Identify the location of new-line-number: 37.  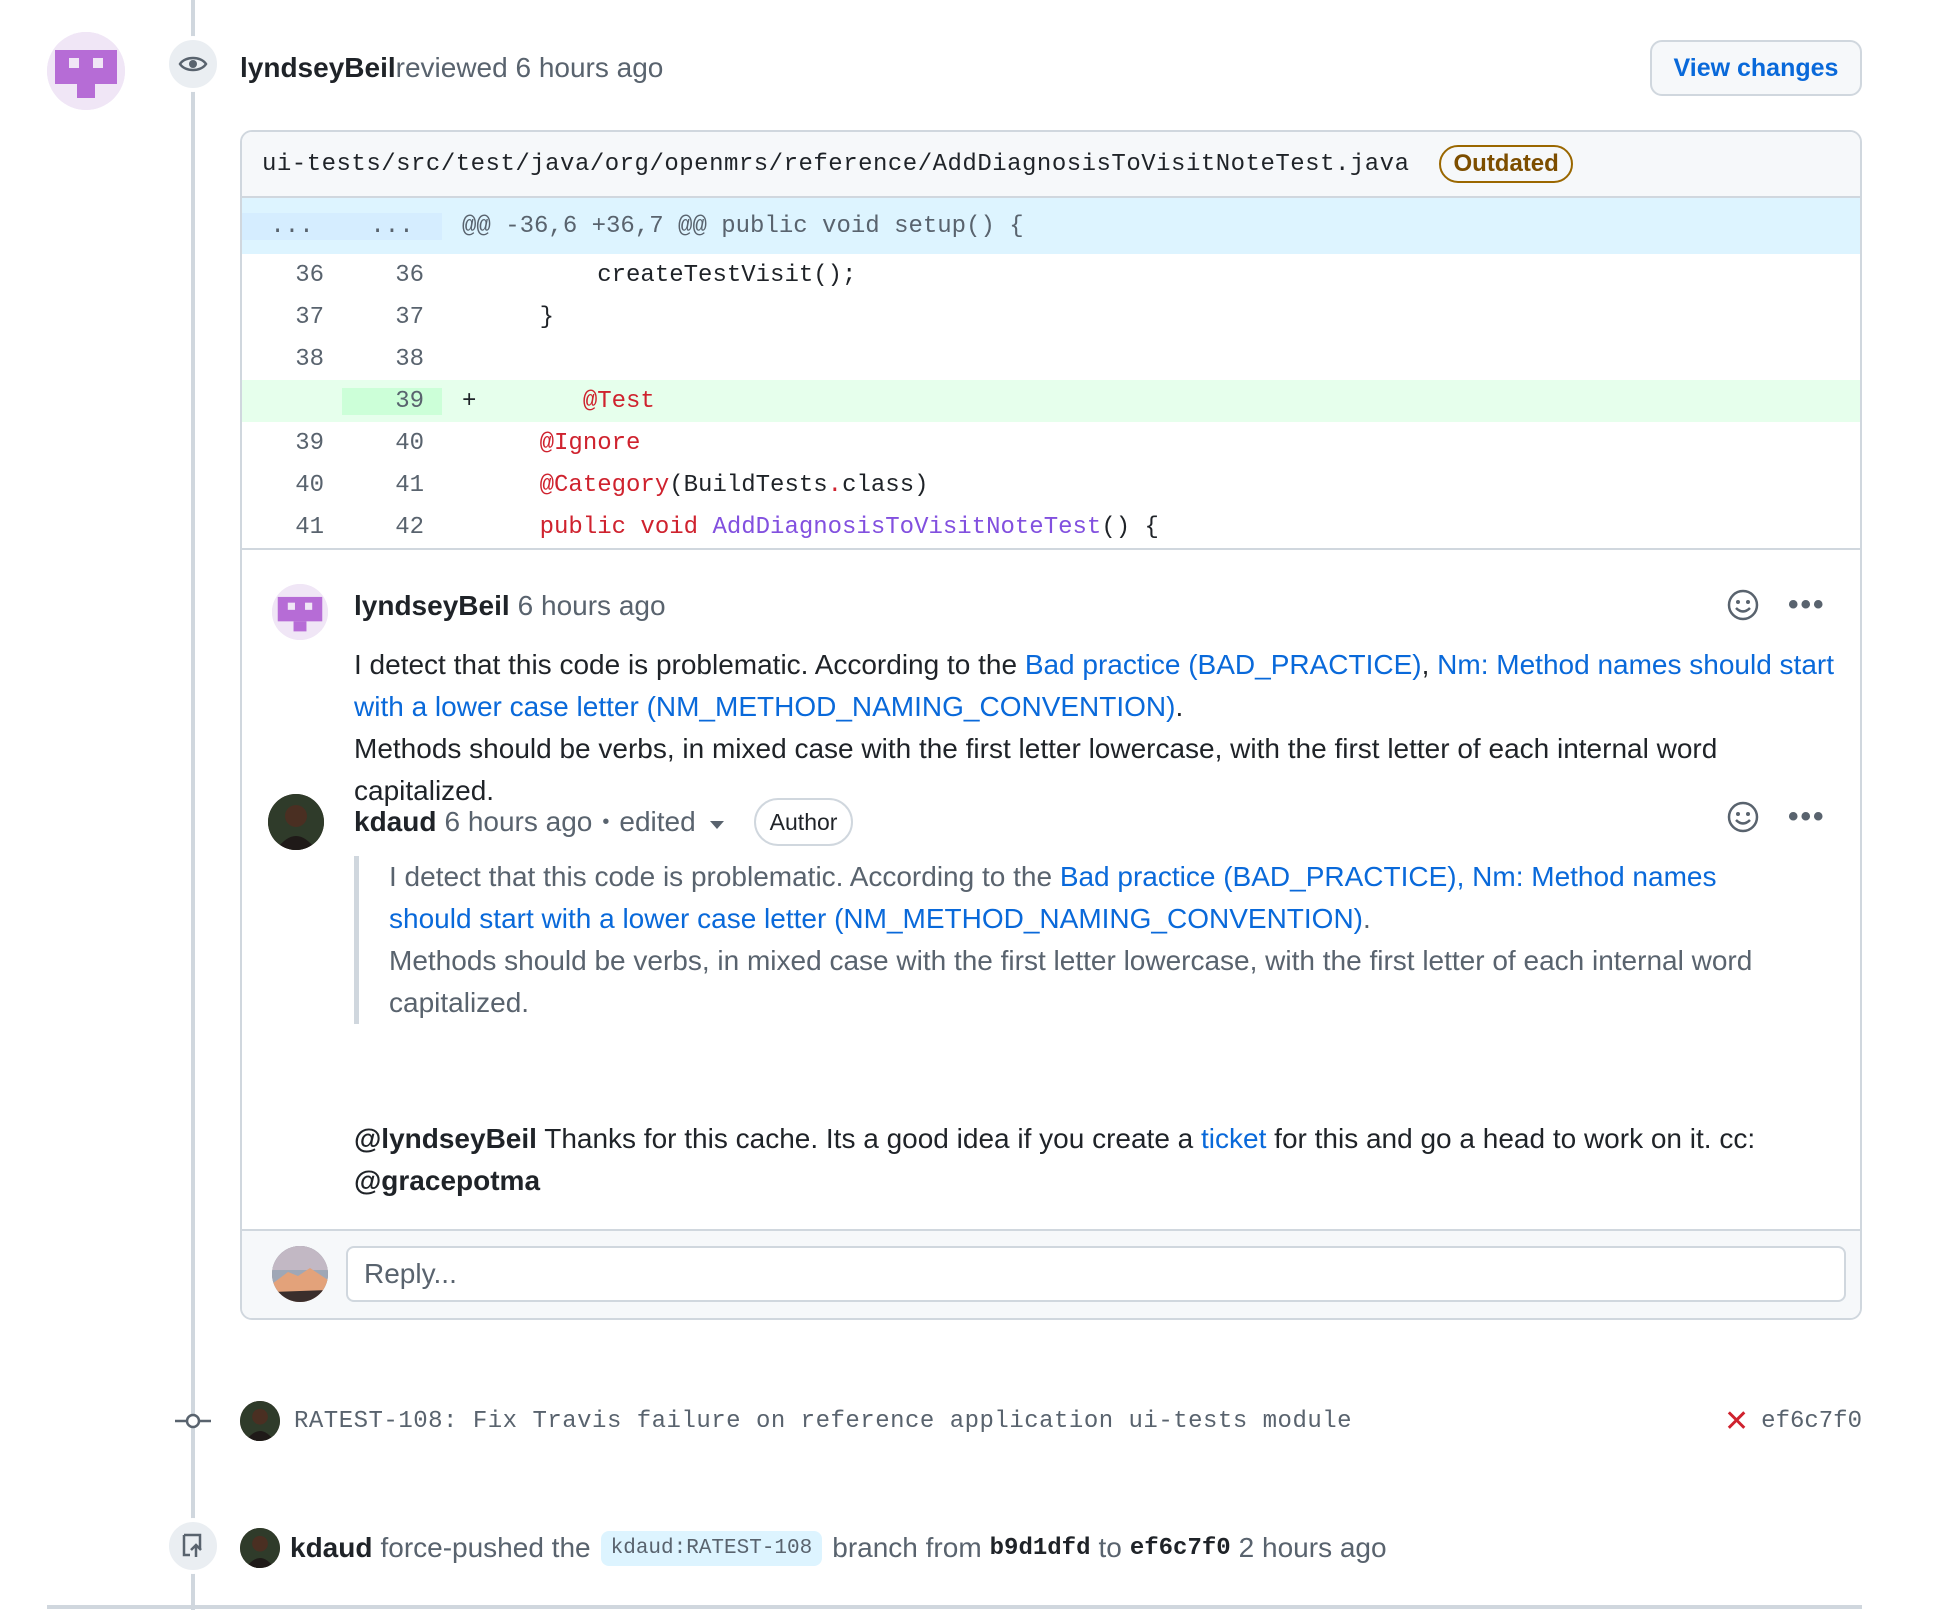
(392, 317).